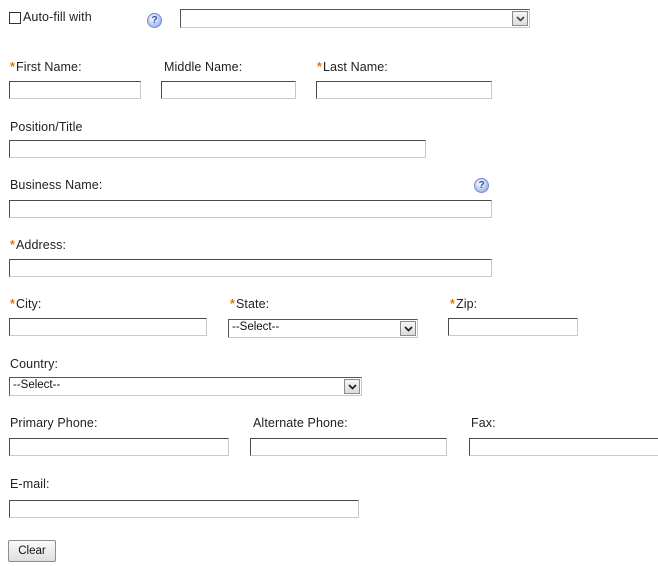  Describe the element at coordinates (217, 149) in the screenshot. I see `position-title-input` at that location.